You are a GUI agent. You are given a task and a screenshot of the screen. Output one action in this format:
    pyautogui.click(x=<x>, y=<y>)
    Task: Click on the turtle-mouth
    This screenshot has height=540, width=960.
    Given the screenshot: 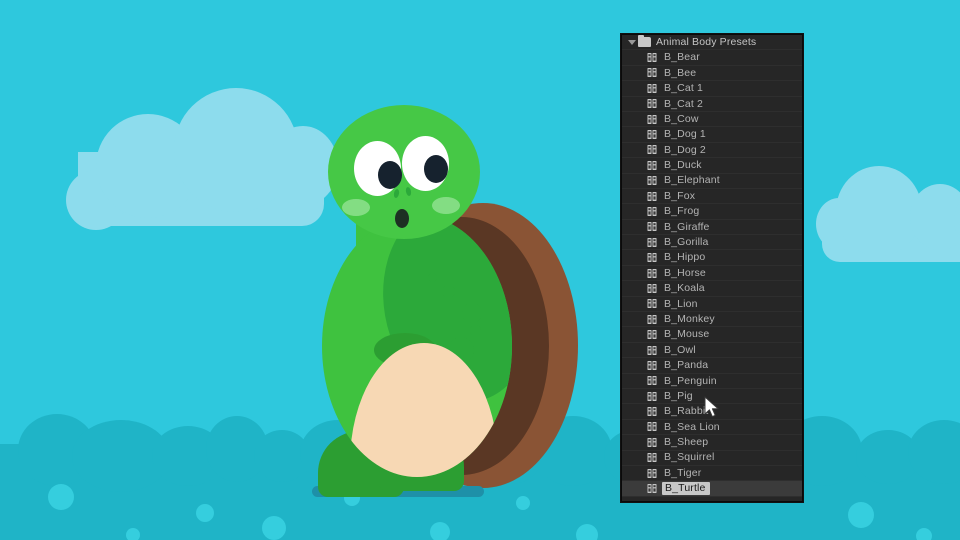 What is the action you would take?
    pyautogui.click(x=402, y=218)
    